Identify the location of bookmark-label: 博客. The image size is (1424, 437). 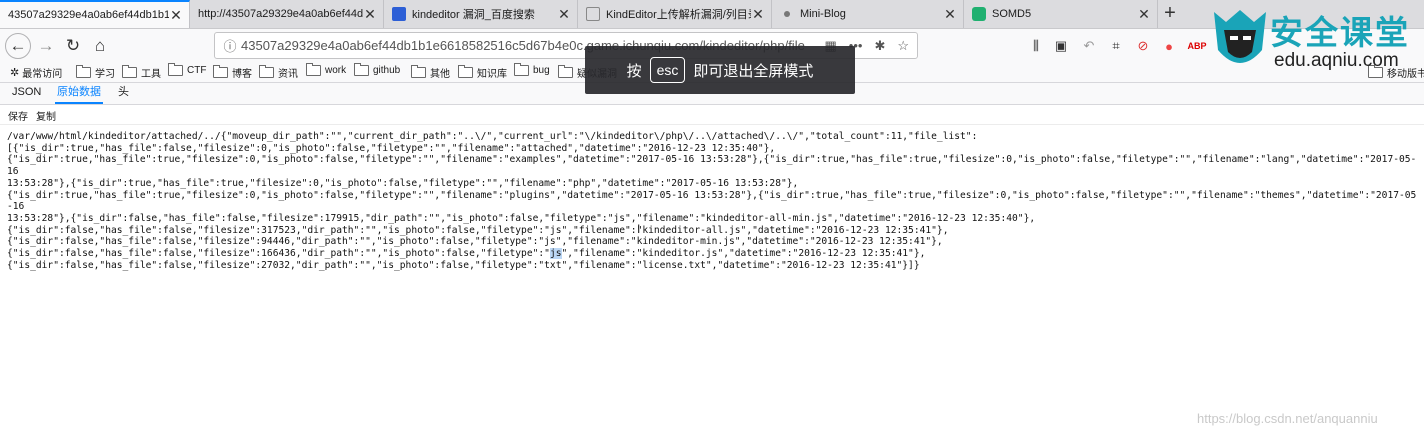
(242, 74).